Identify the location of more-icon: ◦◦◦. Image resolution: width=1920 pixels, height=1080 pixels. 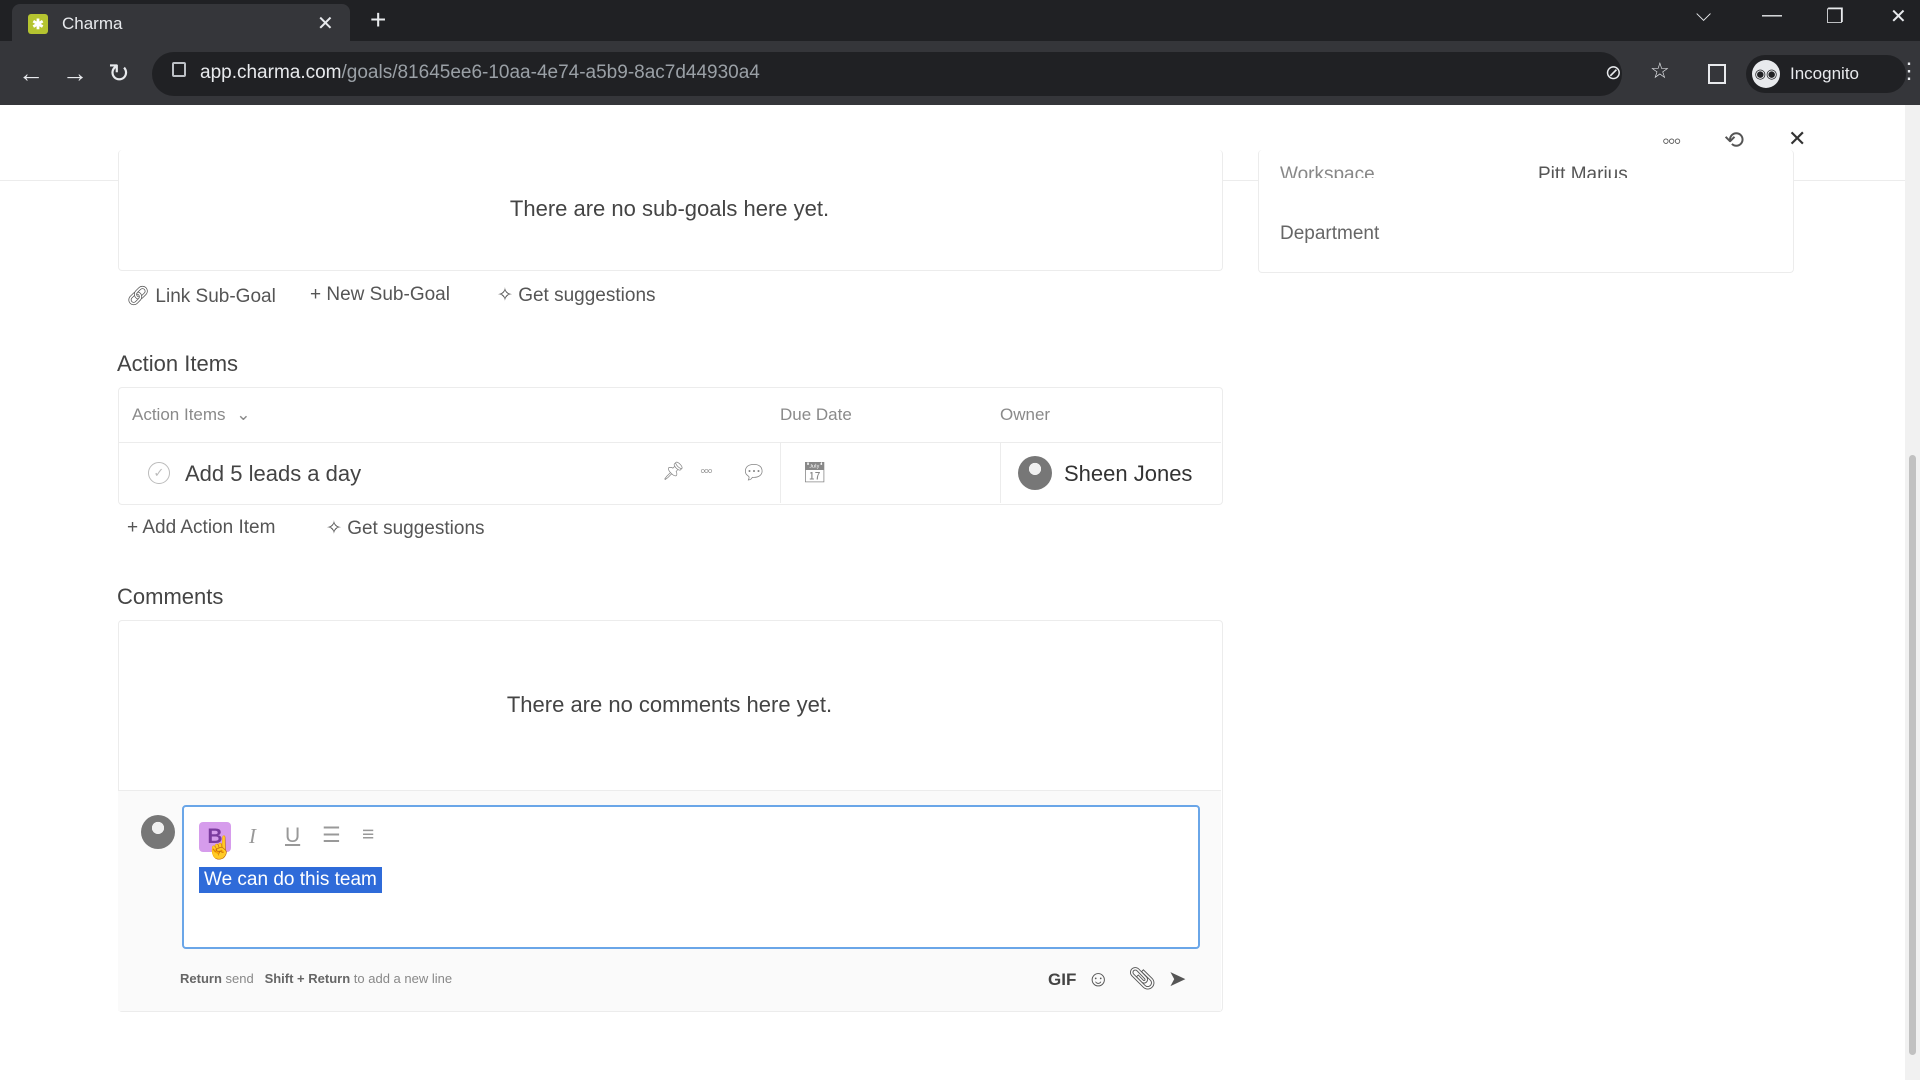
(706, 472).